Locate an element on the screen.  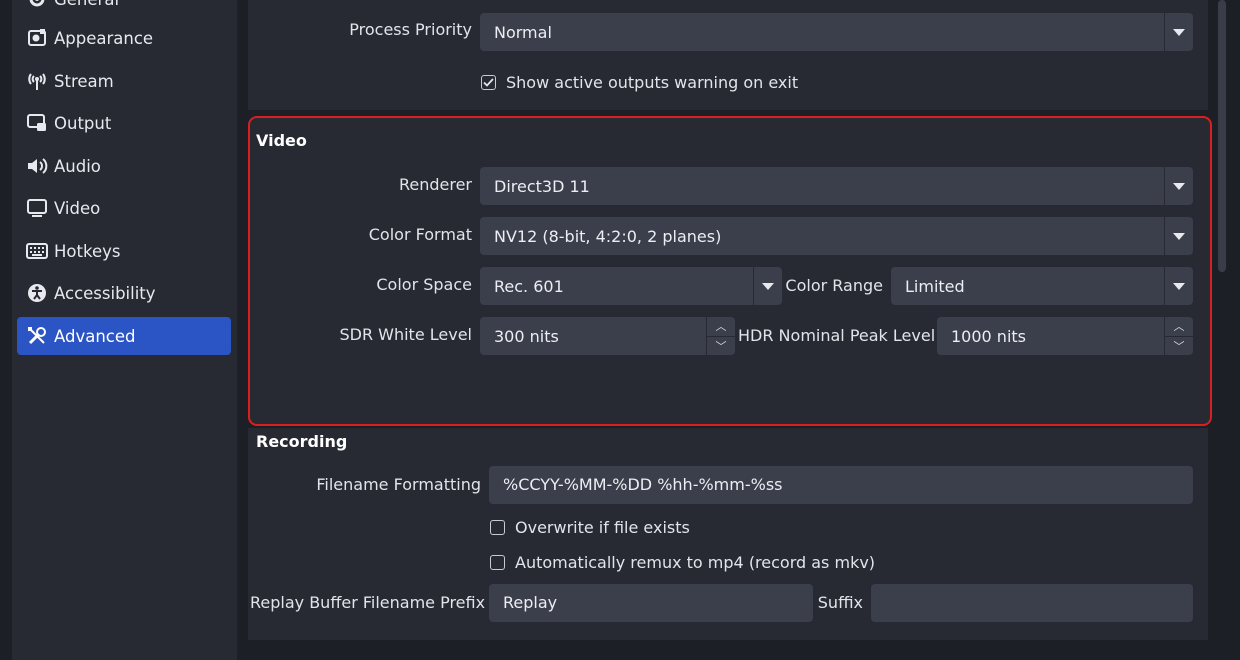
tools-icon is located at coordinates (37, 336).